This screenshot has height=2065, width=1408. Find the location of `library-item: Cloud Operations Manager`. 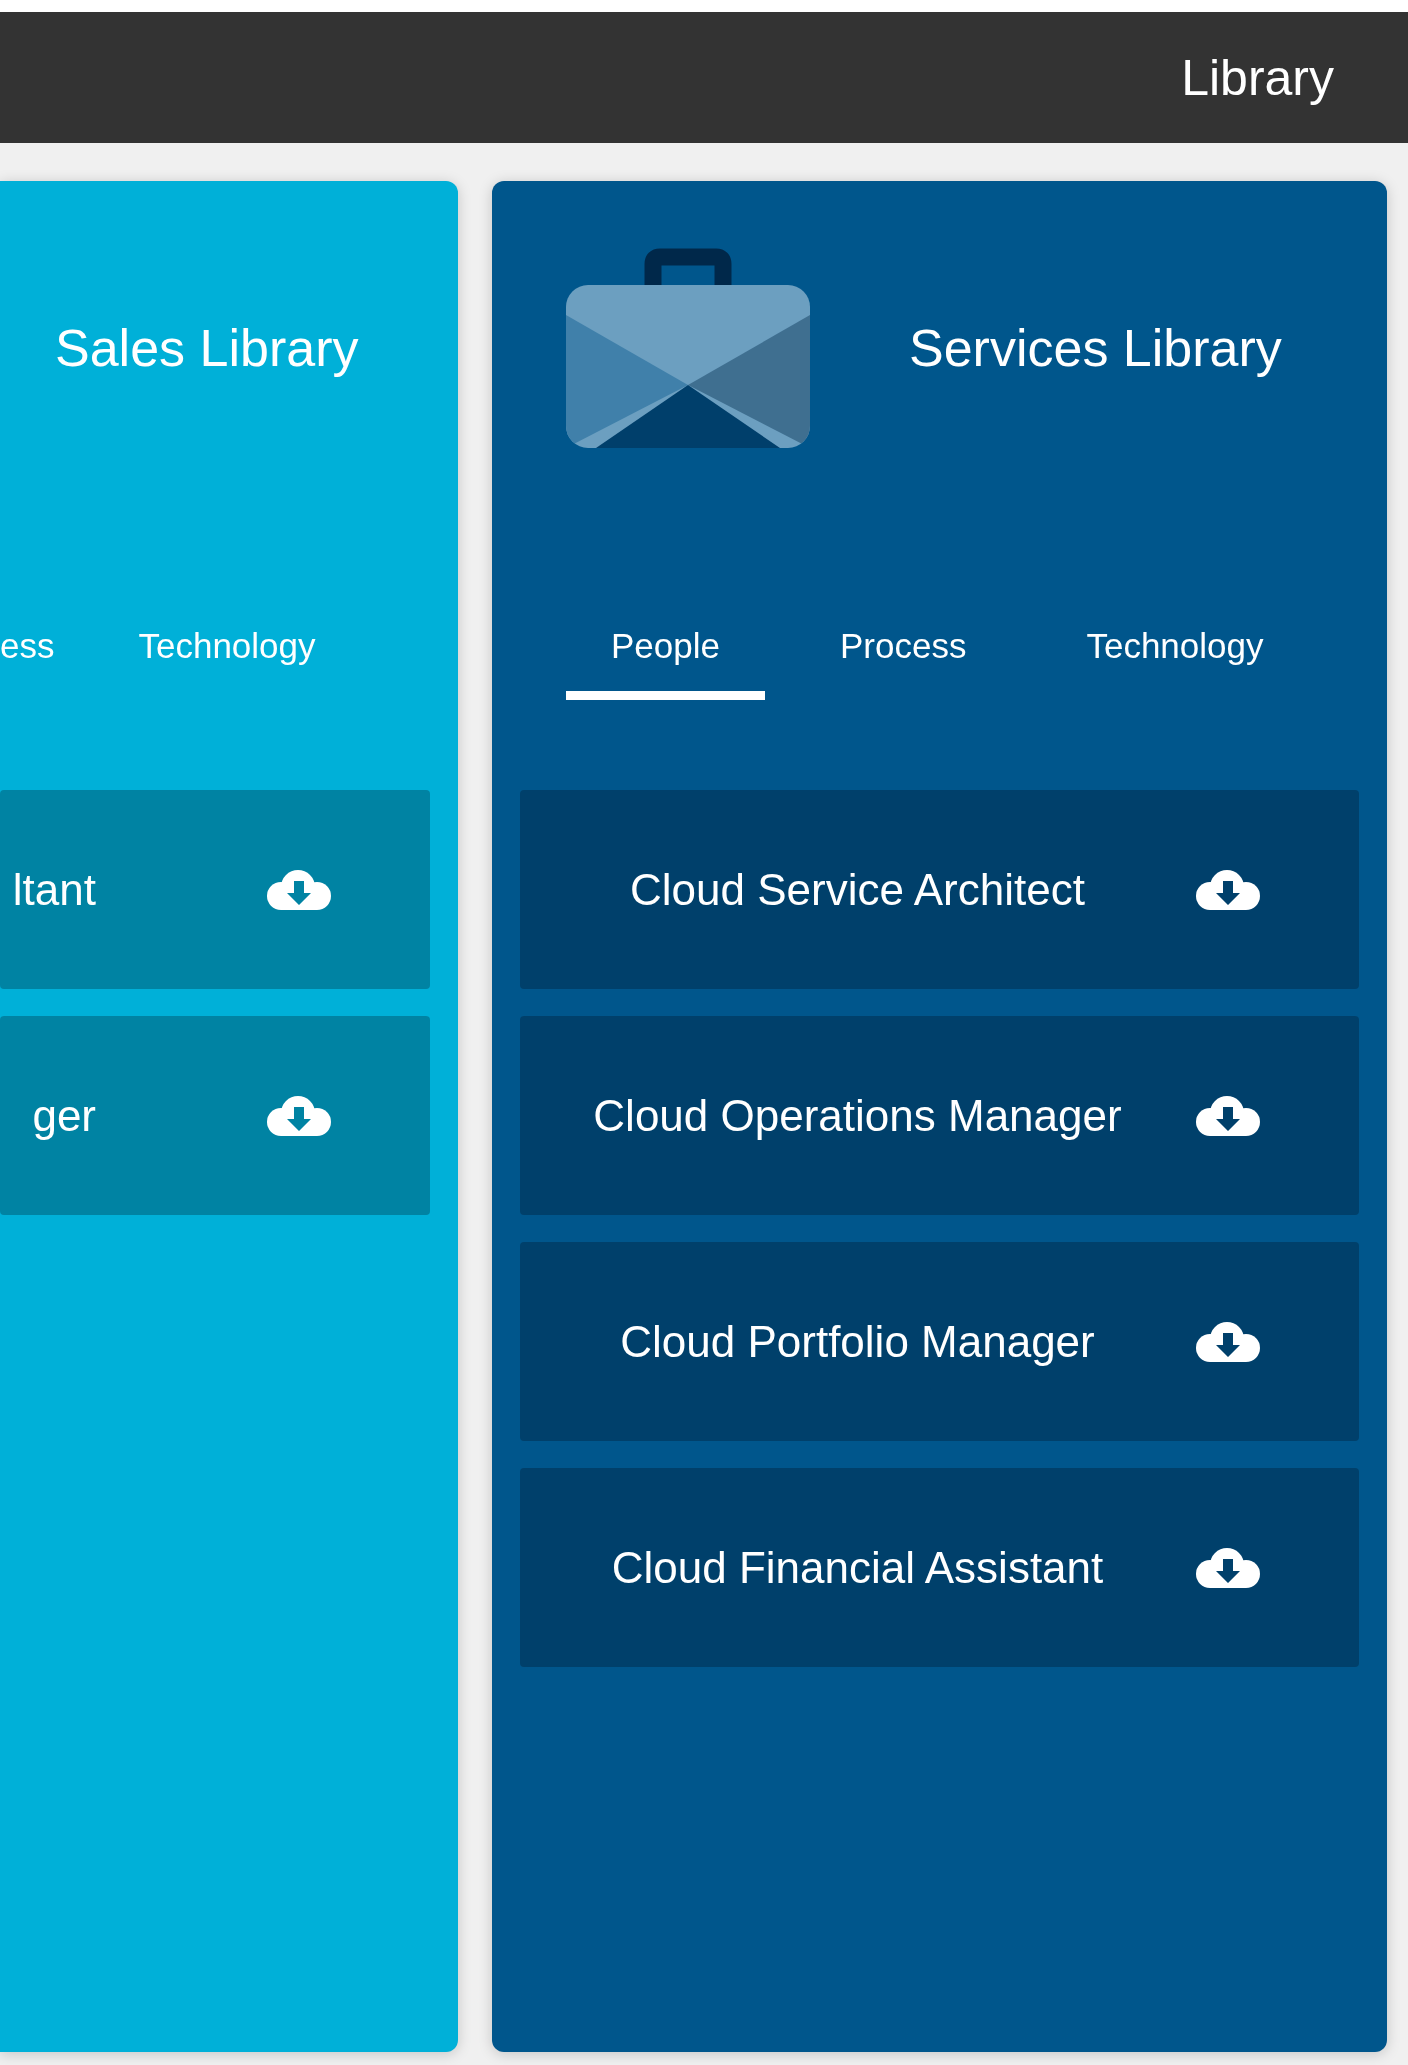

library-item: Cloud Operations Manager is located at coordinates (939, 1115).